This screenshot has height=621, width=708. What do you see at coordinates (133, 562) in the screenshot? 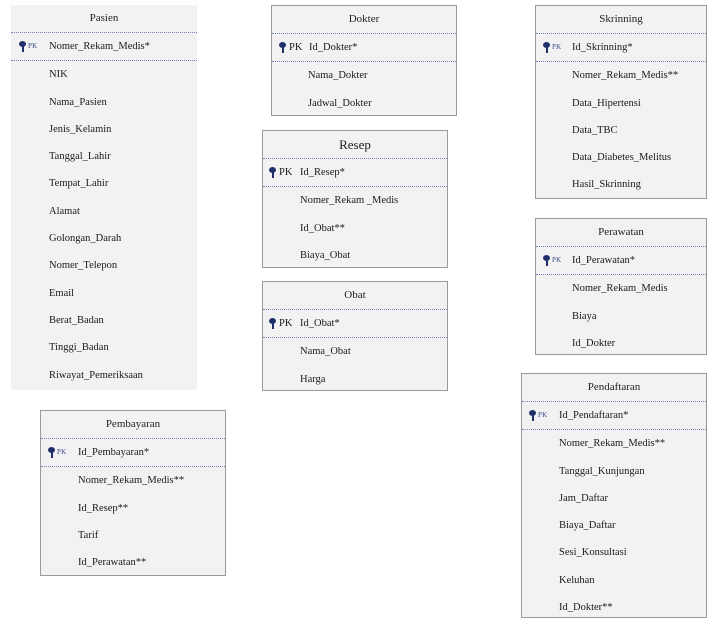
I see `field-row: Id_Perawatan**` at bounding box center [133, 562].